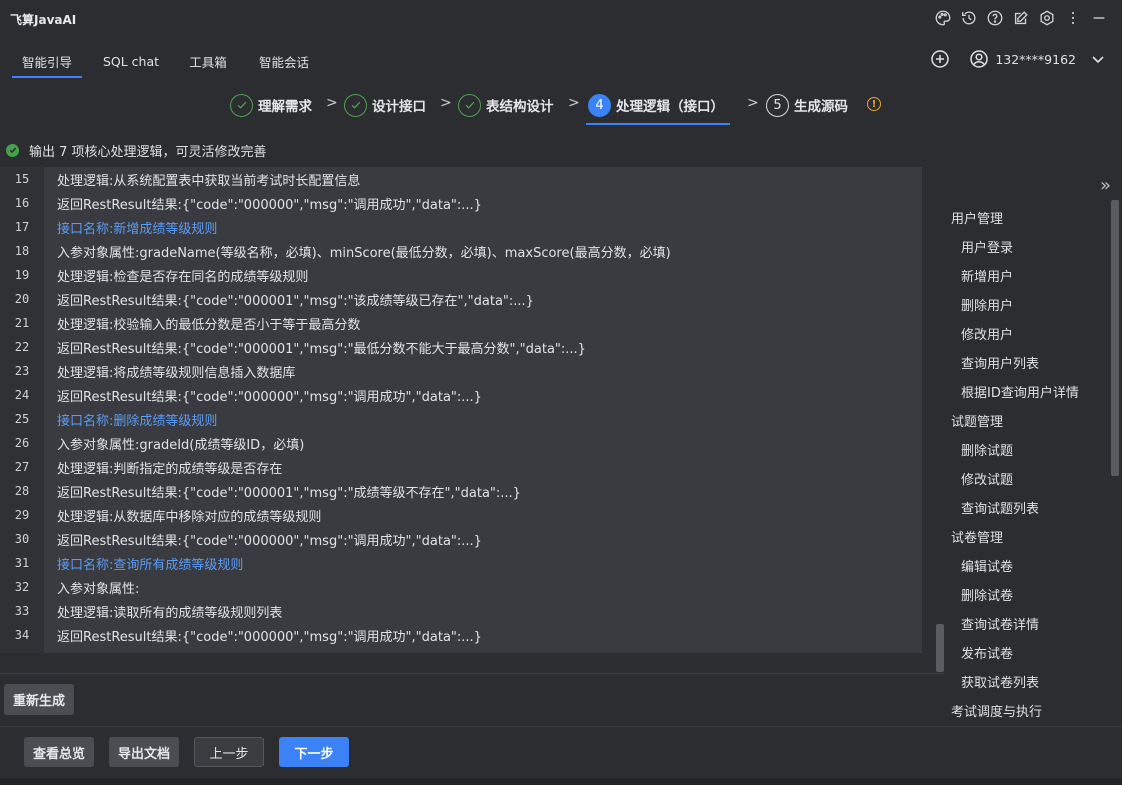  I want to click on tab-guide: 智能引导, so click(47, 61).